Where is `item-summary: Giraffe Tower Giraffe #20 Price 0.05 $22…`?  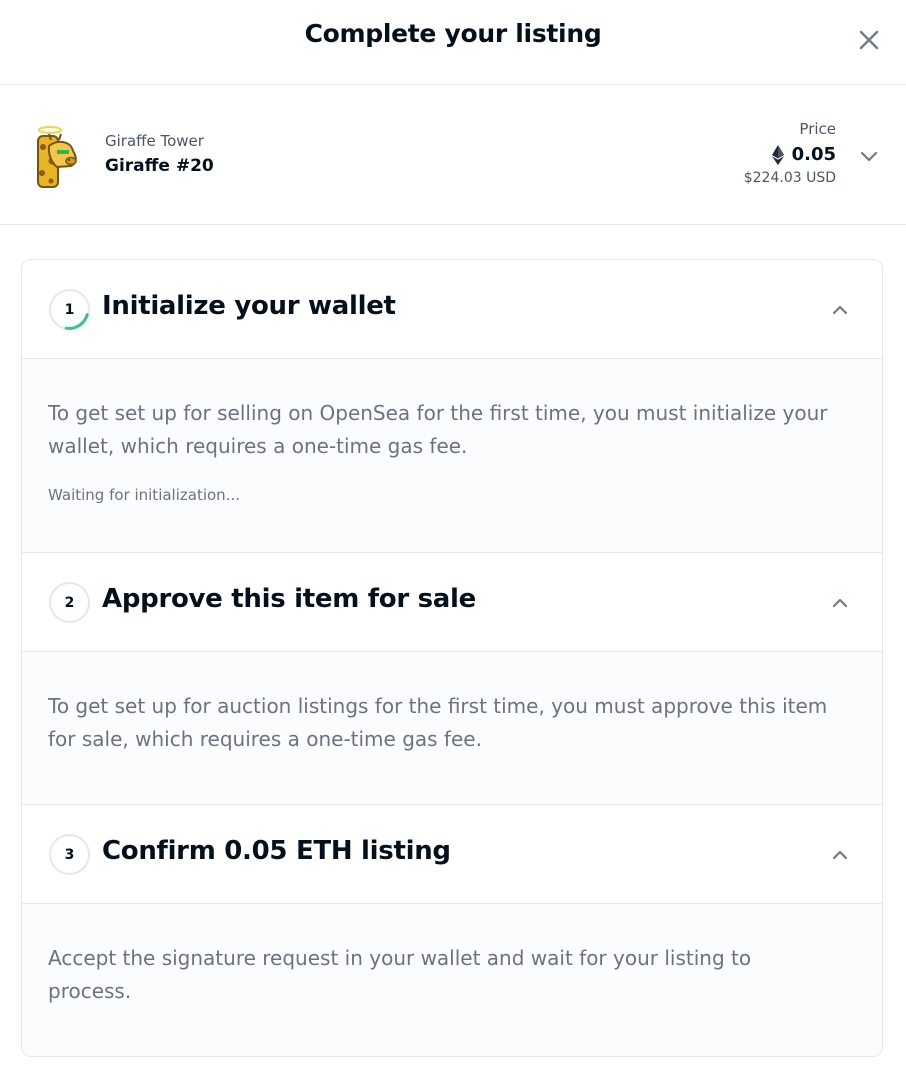
item-summary: Giraffe Tower Giraffe #20 Price 0.05 $22… is located at coordinates (453, 155).